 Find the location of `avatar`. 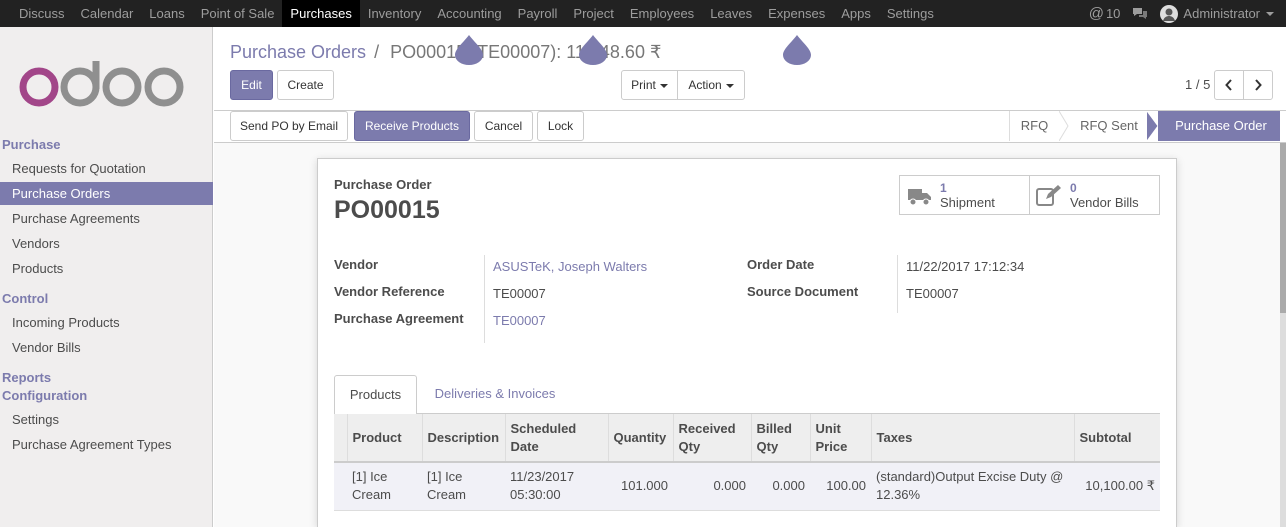

avatar is located at coordinates (1169, 13).